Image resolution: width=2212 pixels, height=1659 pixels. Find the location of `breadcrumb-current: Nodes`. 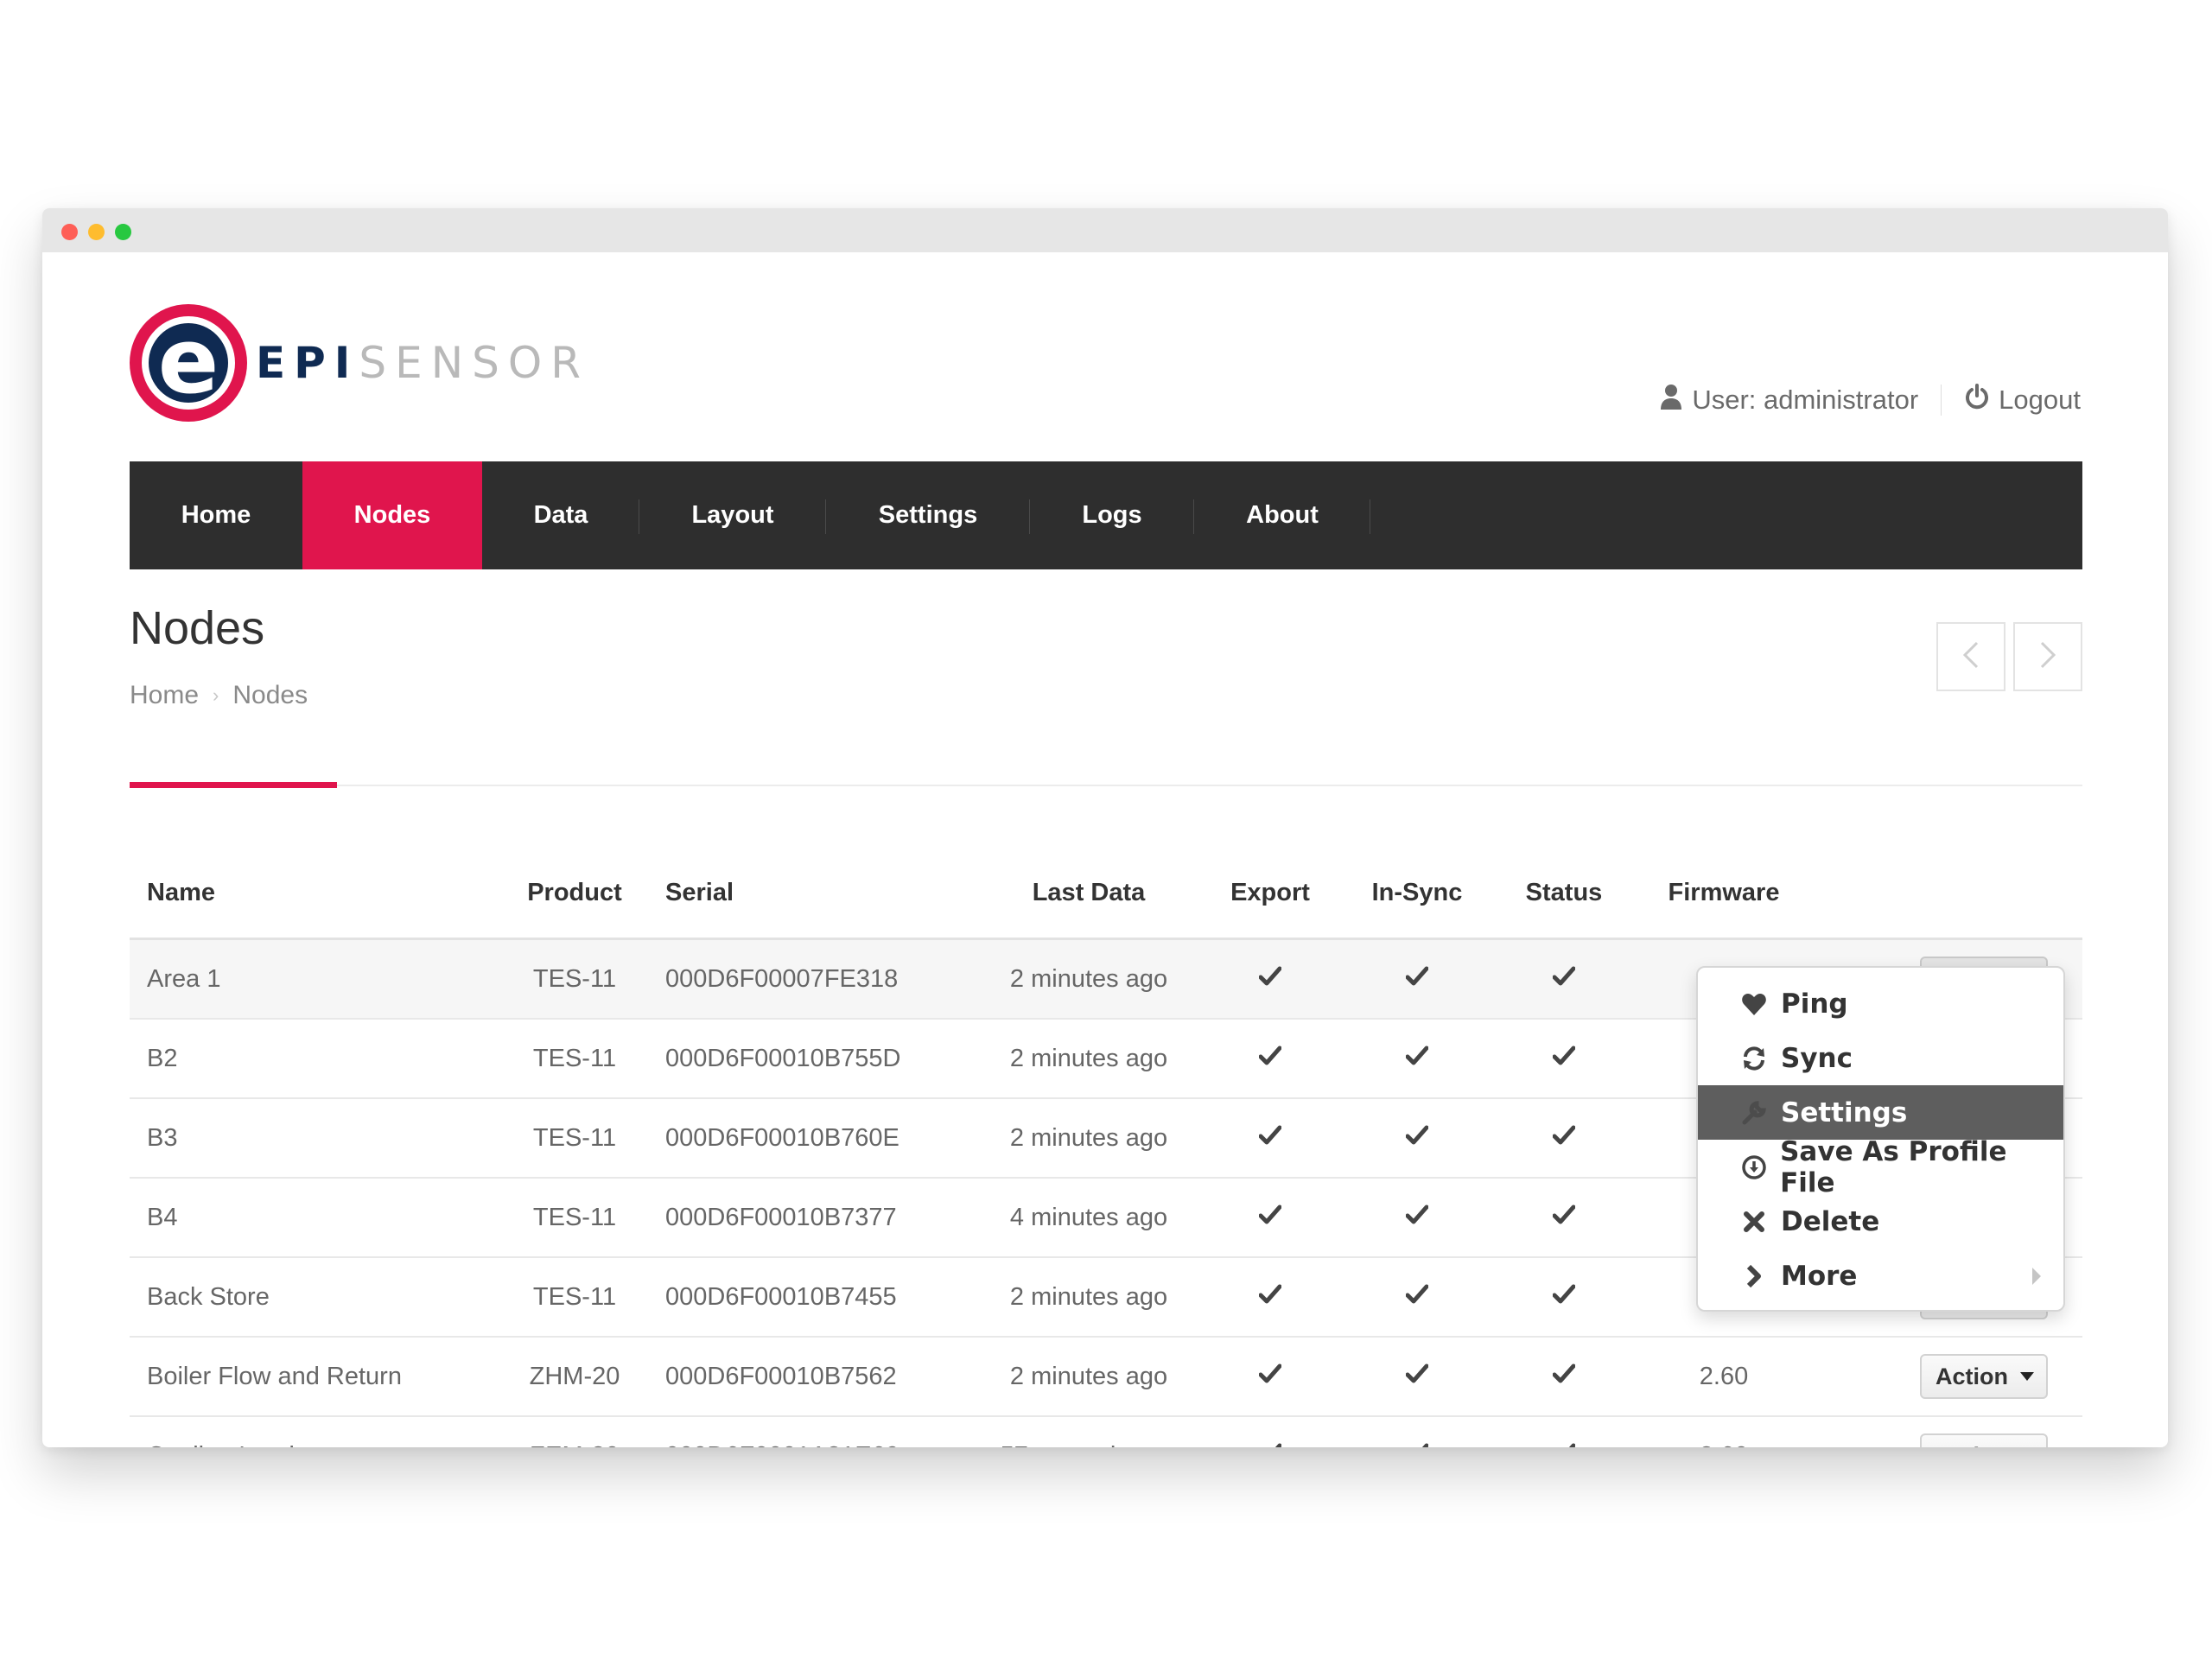

breadcrumb-current: Nodes is located at coordinates (270, 695).